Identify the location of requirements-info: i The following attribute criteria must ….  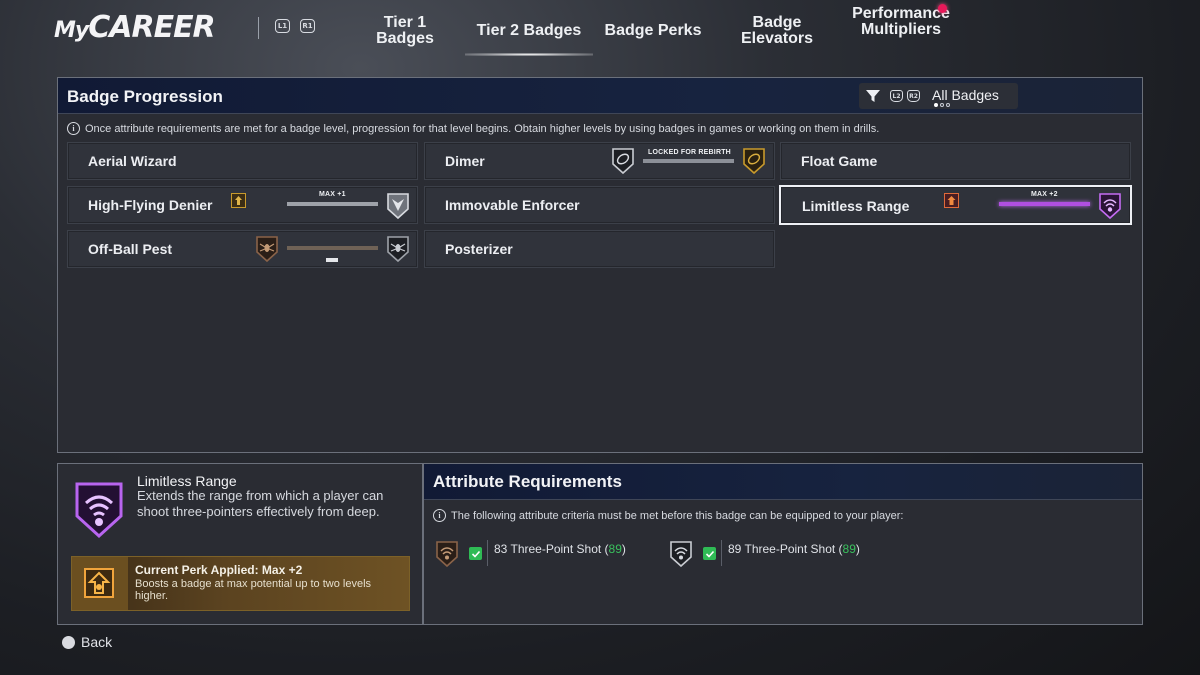
(668, 515).